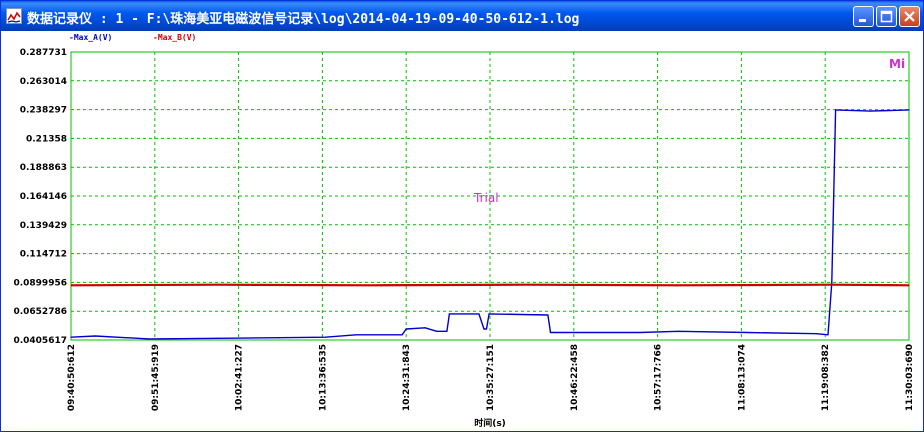 The width and height of the screenshot is (924, 432). Describe the element at coordinates (40, 312) in the screenshot. I see `y-tick-label: 0.0652786` at that location.